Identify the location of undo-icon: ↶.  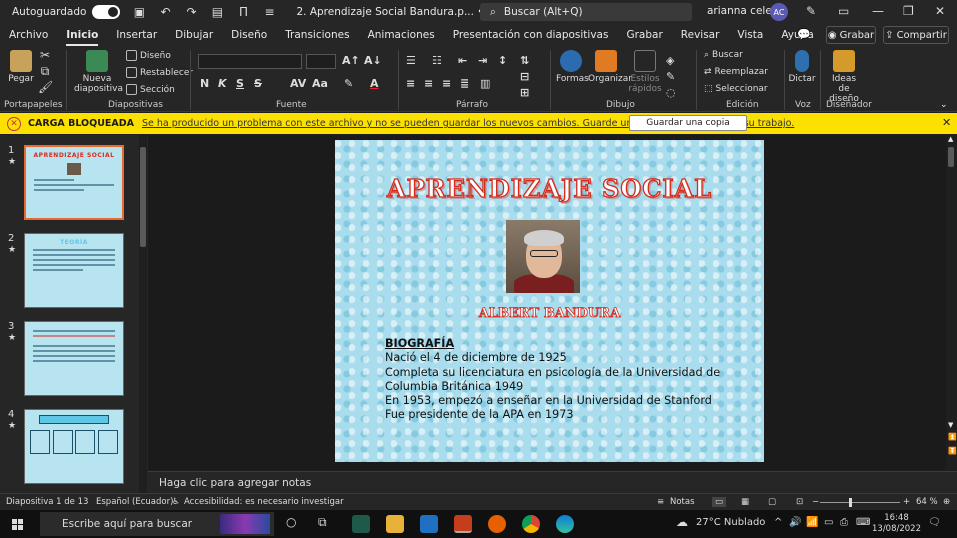
(165, 12).